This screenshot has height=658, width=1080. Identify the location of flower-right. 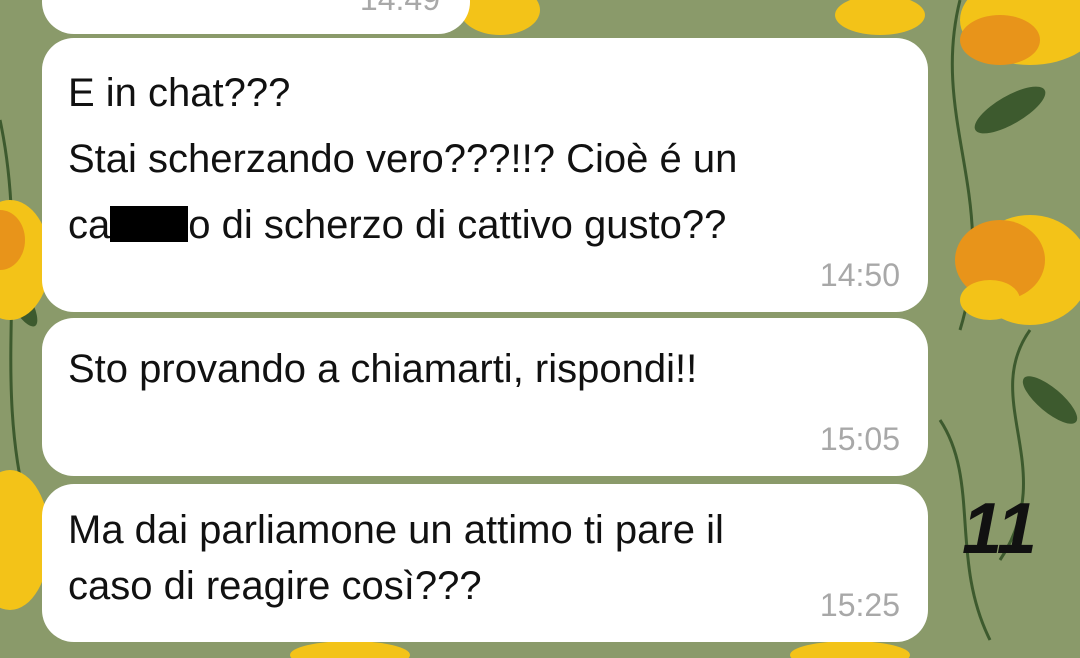
(1017, 270).